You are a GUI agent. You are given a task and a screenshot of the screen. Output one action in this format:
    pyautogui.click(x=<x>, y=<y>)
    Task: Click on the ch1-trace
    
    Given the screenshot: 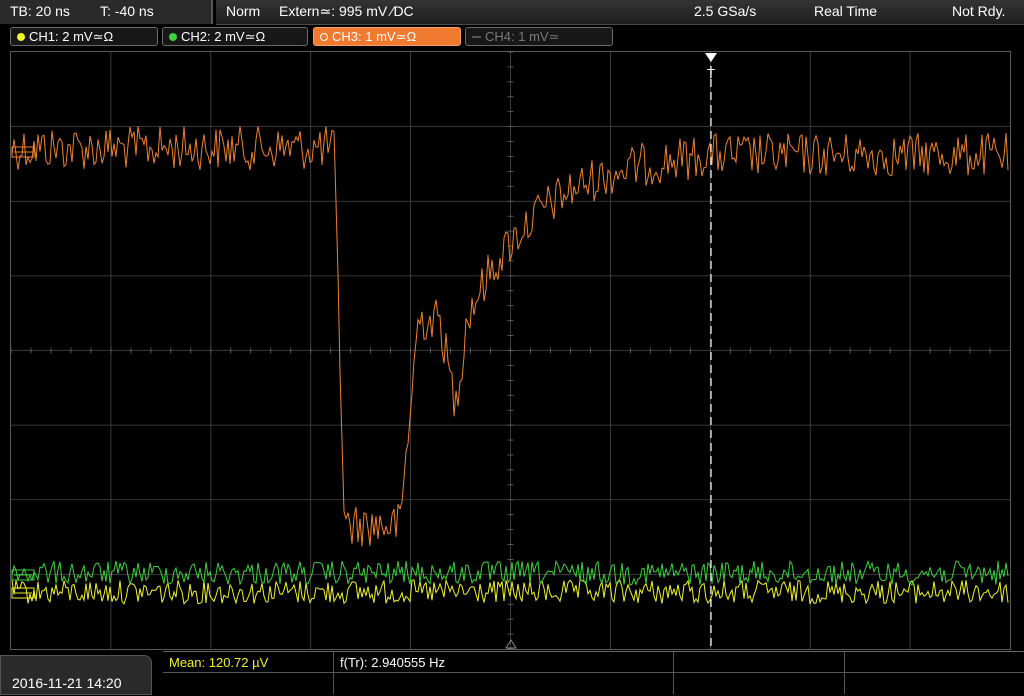 What is the action you would take?
    pyautogui.click(x=510, y=591)
    